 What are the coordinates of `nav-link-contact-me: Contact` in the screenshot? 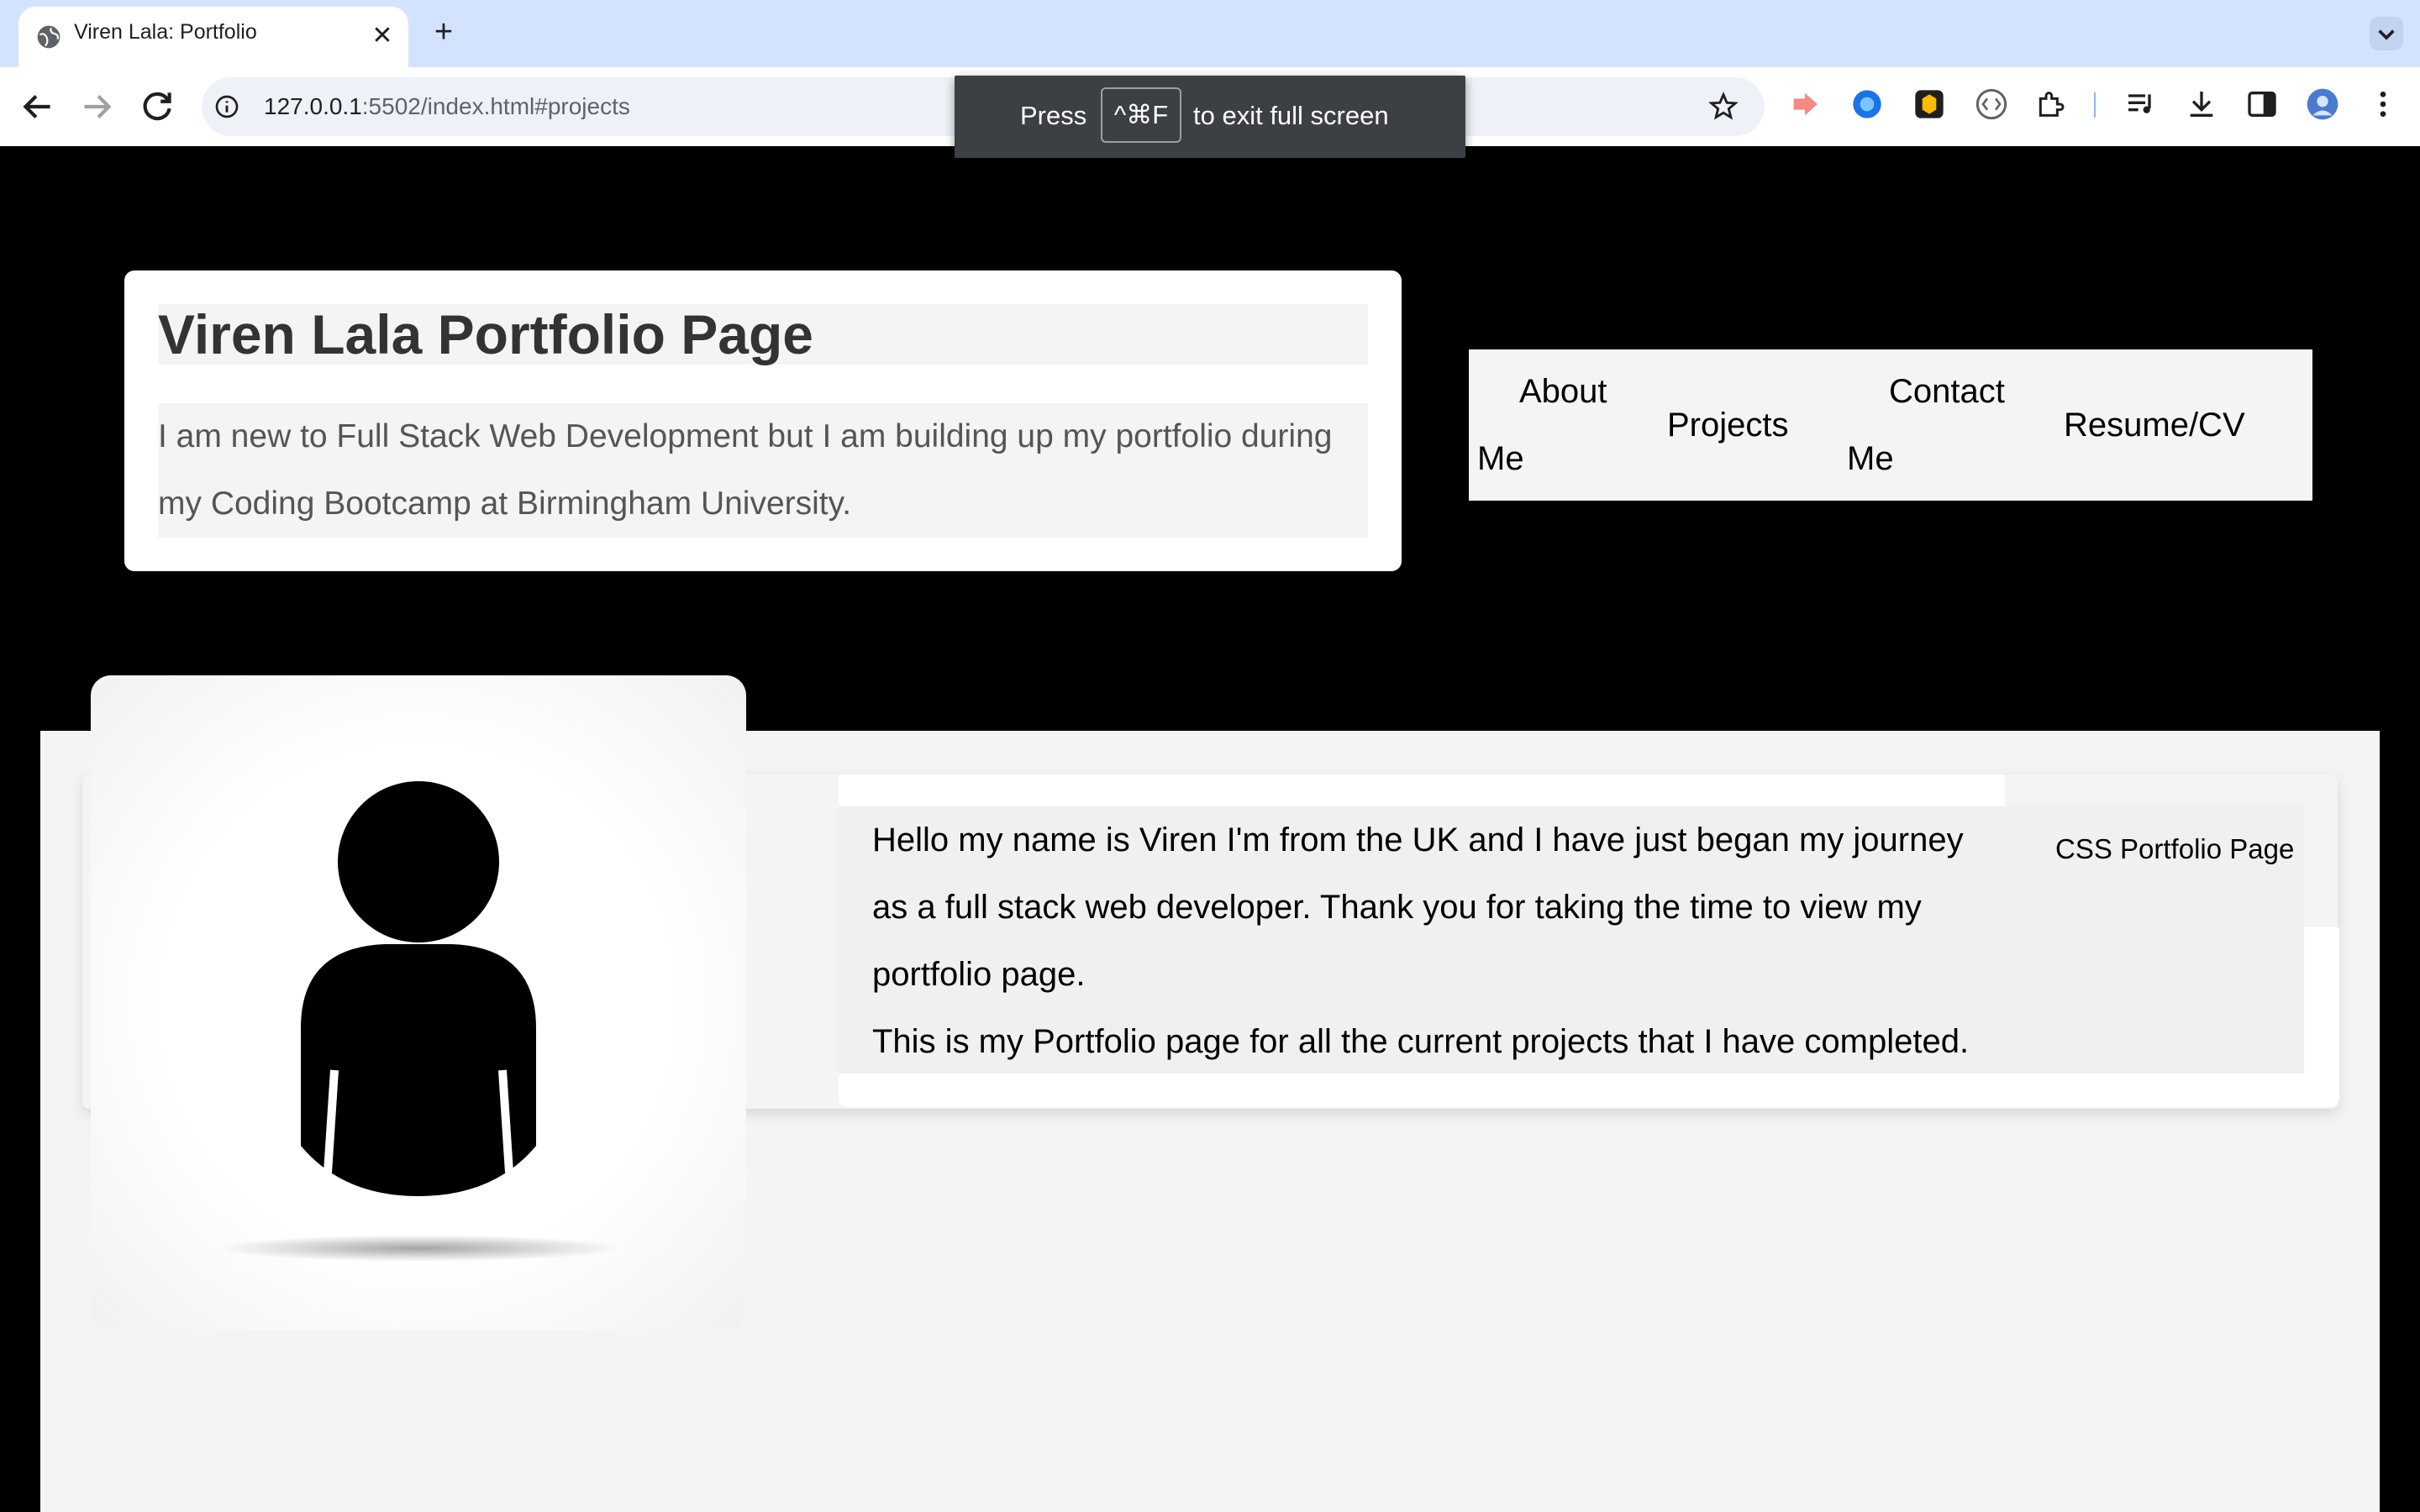 It's located at (1947, 391).